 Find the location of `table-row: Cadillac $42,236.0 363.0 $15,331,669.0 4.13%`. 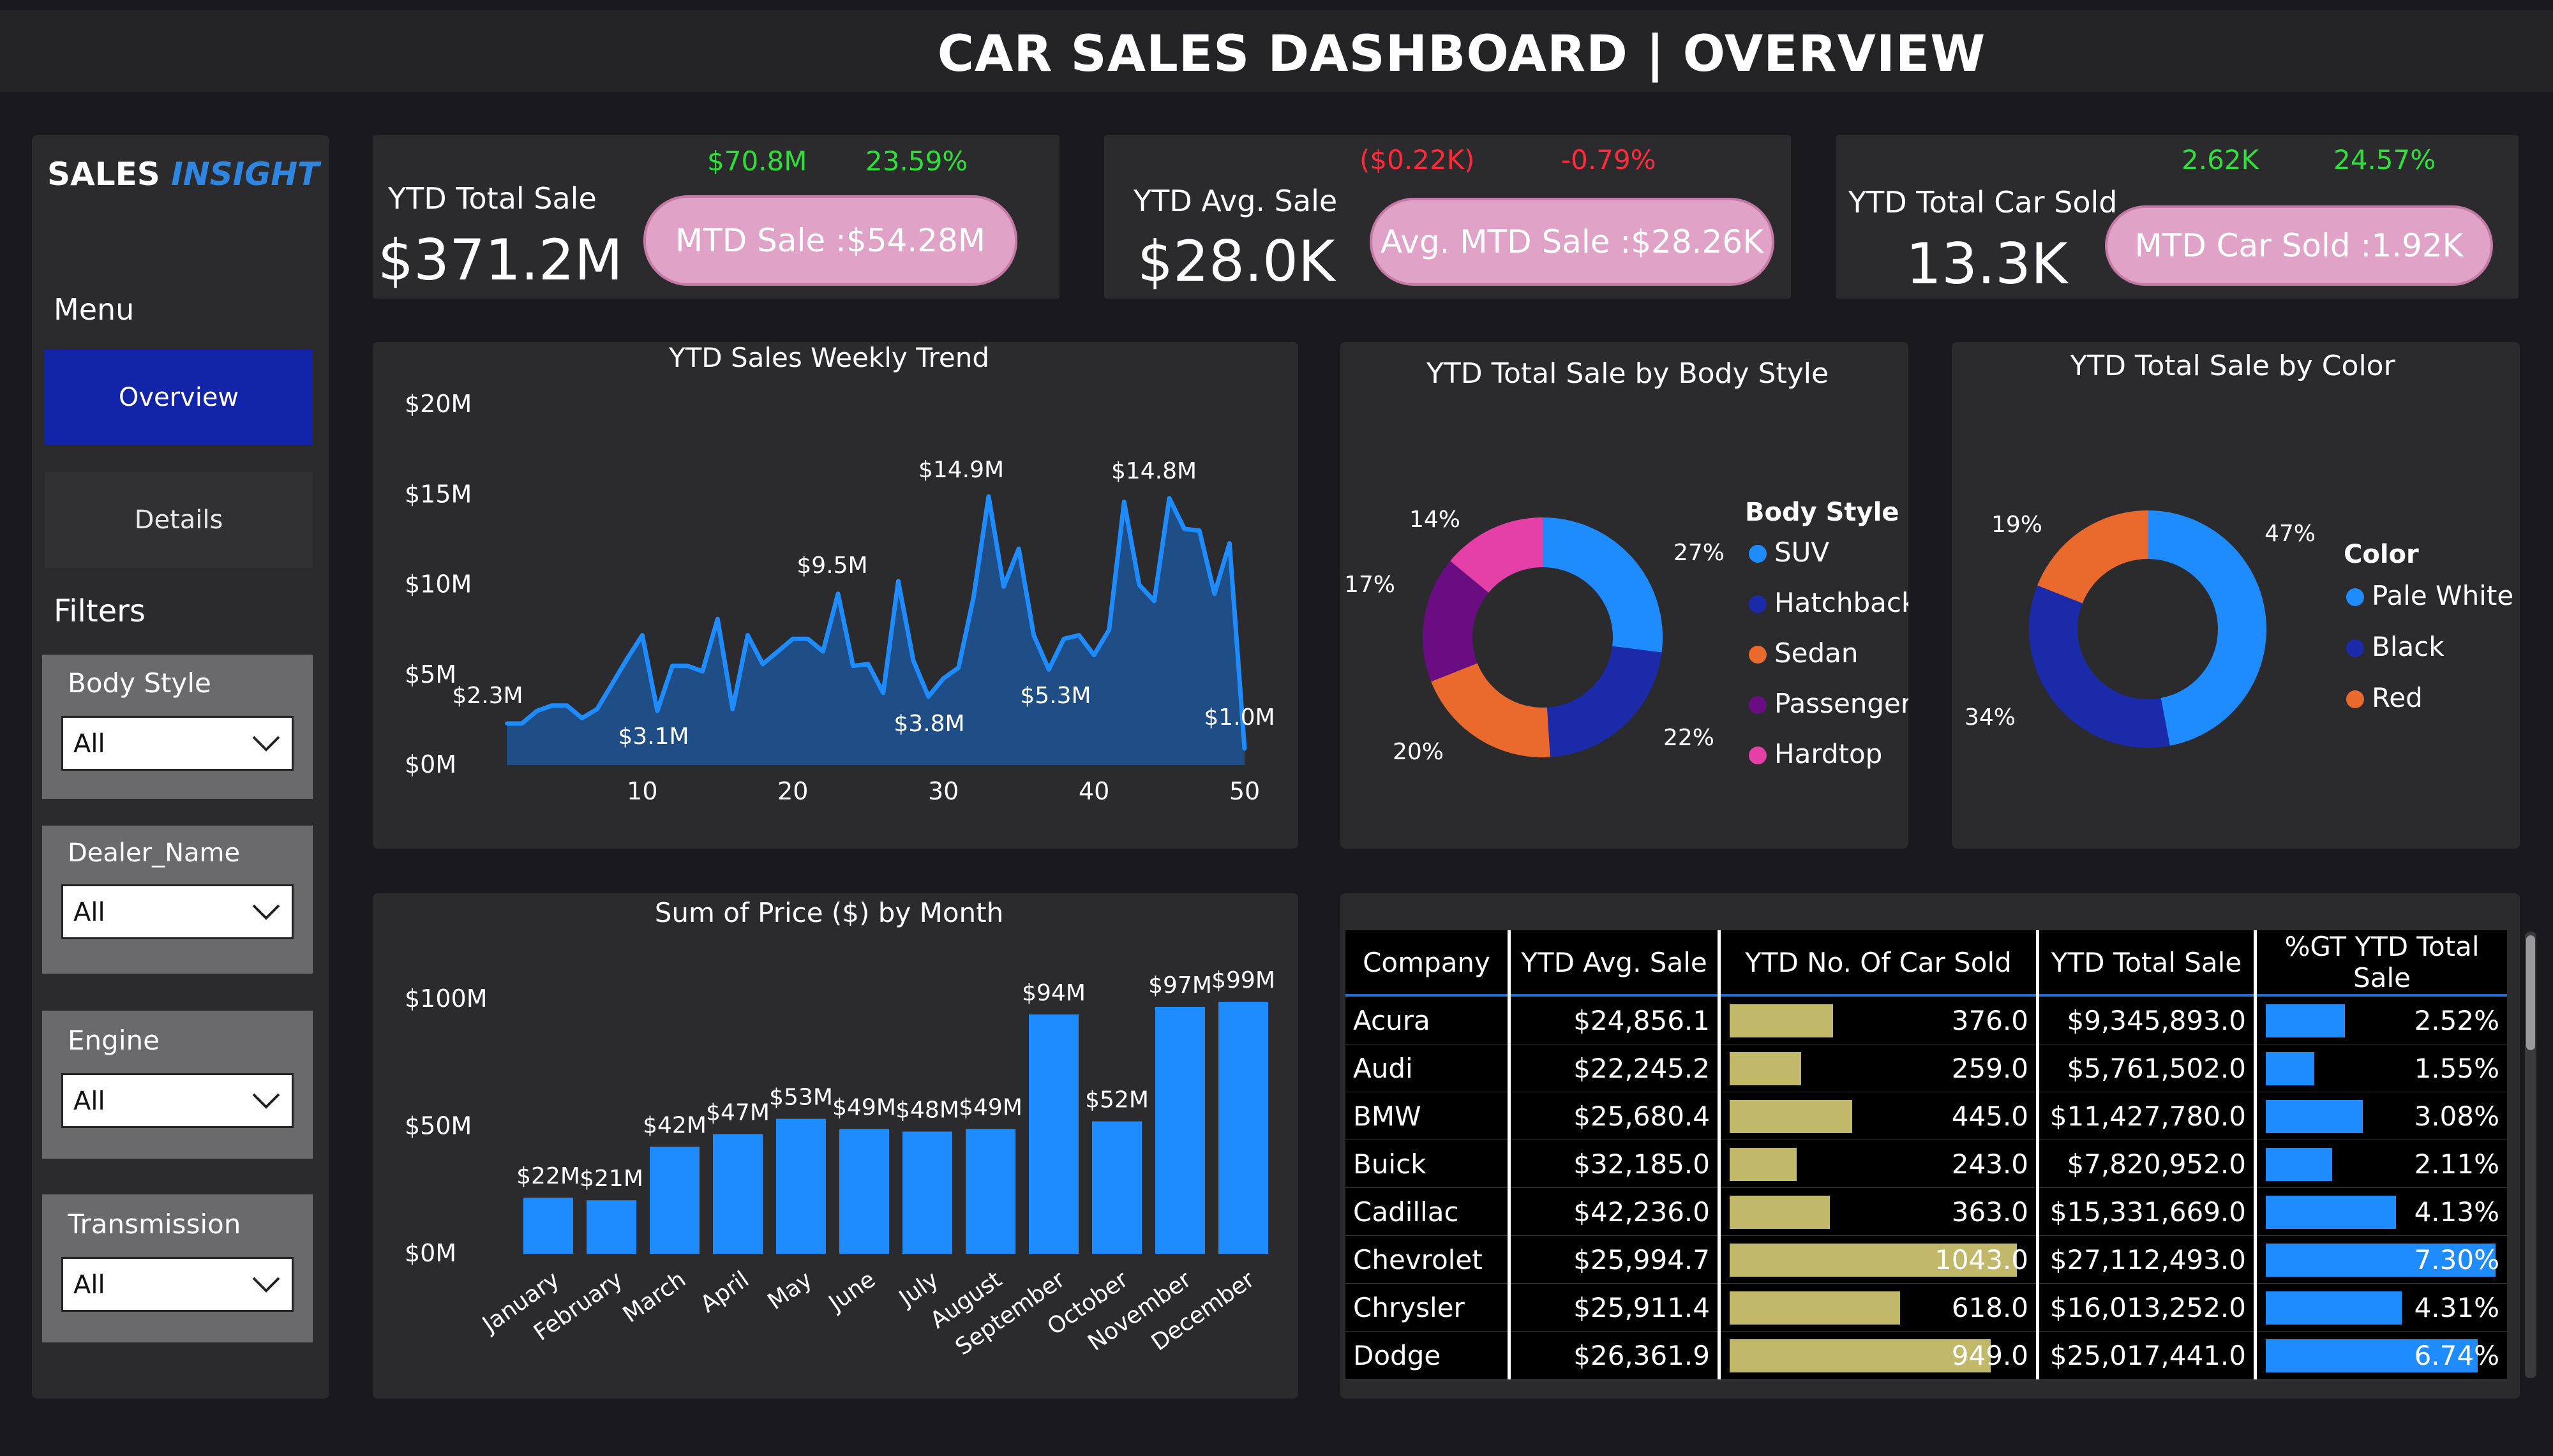

table-row: Cadillac $42,236.0 363.0 $15,331,669.0 4.13% is located at coordinates (1926, 1211).